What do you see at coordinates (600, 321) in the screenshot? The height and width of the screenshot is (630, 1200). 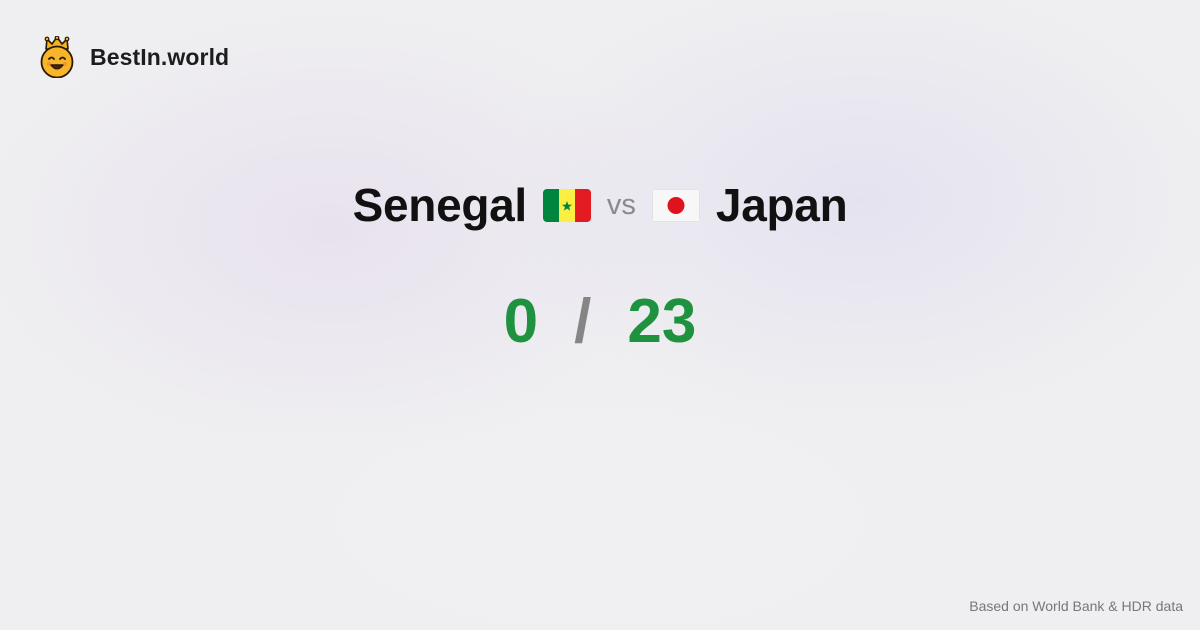 I see `score-row: 0 / 23` at bounding box center [600, 321].